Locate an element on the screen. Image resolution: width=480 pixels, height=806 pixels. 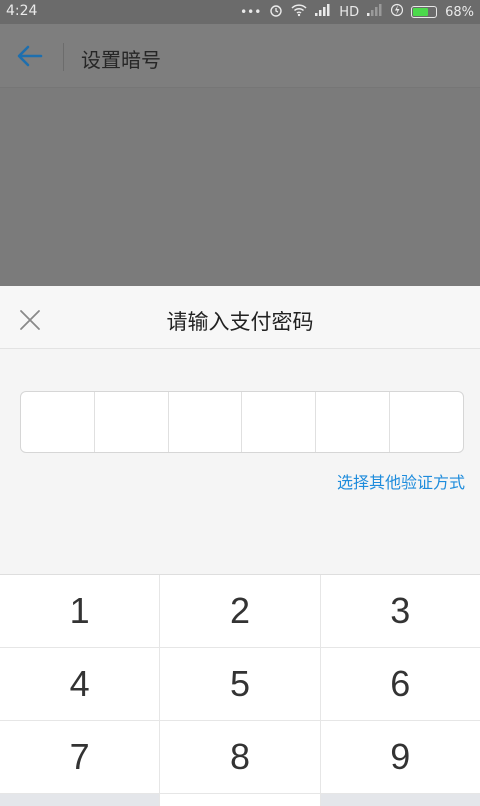
more-dots-icon: ••• is located at coordinates (251, 12).